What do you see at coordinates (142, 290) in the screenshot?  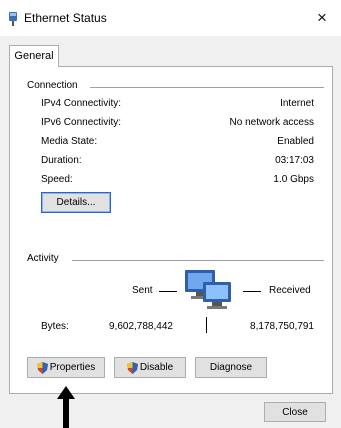 I see `sent-label: Sent` at bounding box center [142, 290].